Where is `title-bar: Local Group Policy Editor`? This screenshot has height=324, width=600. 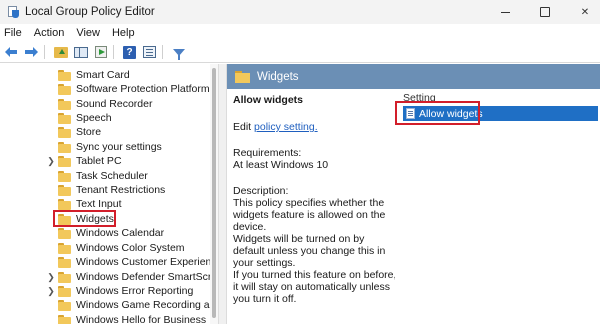
title-bar: Local Group Policy Editor is located at coordinates (300, 12).